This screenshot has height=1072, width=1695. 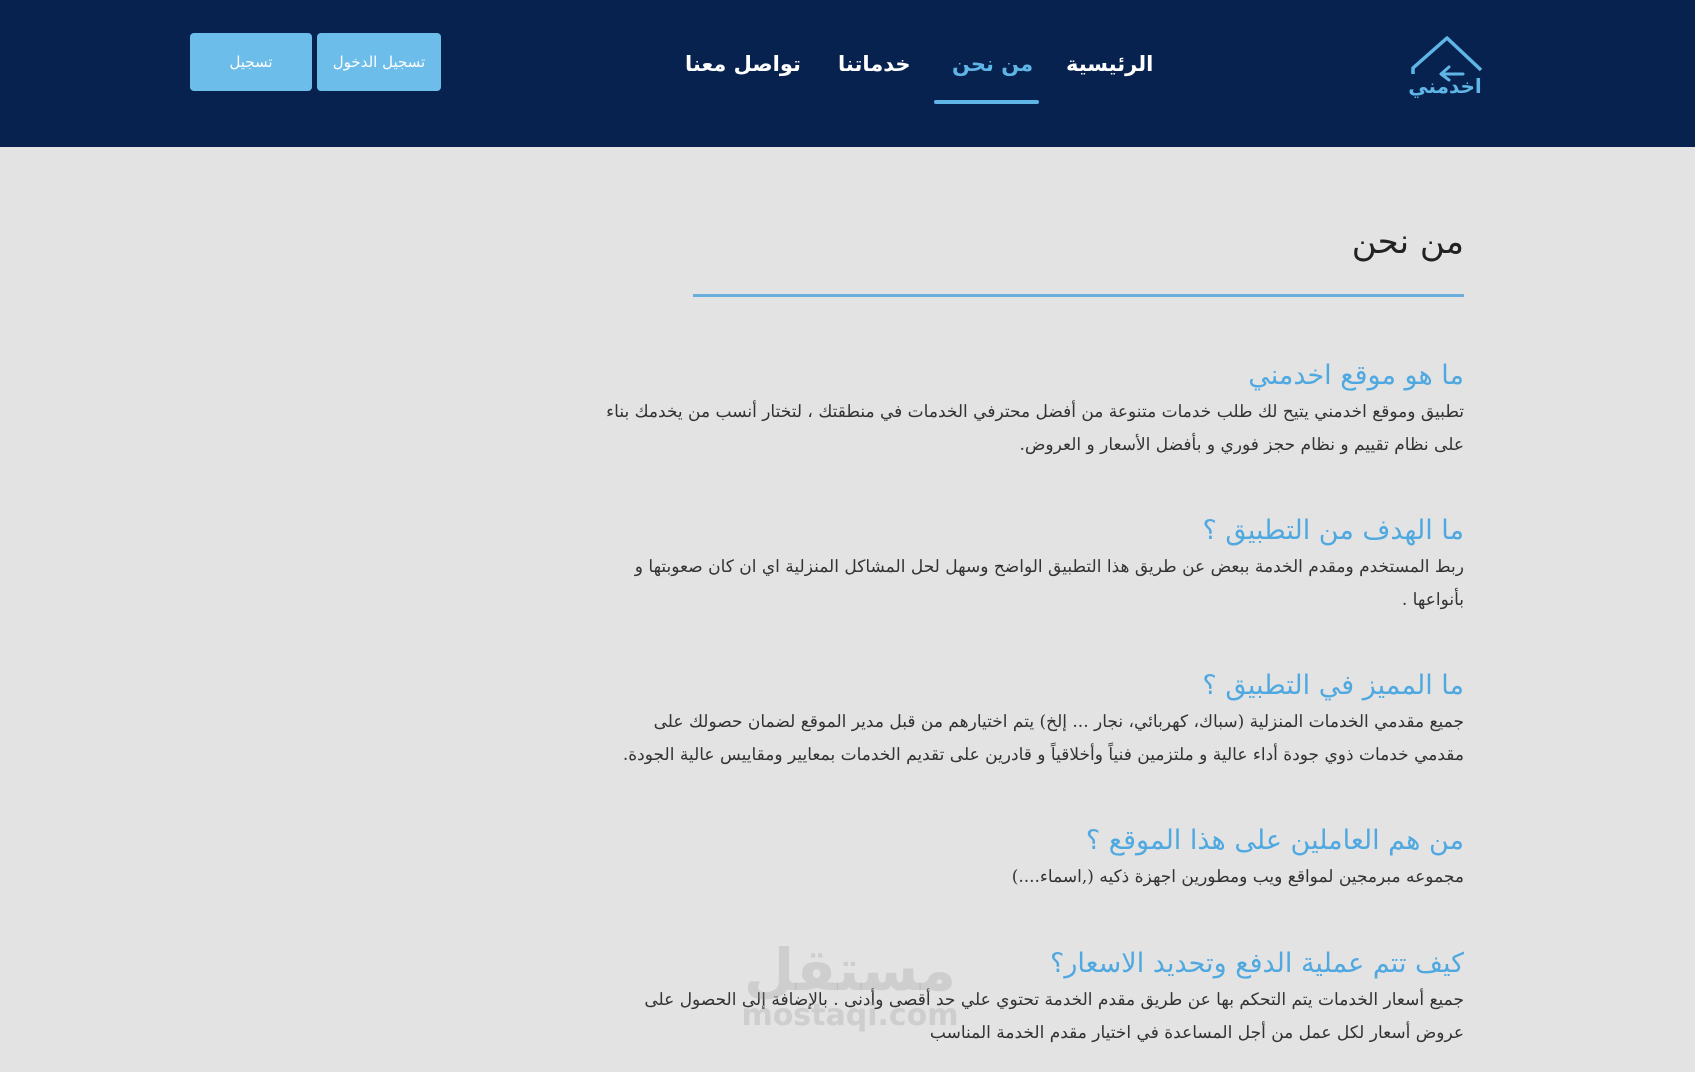 What do you see at coordinates (1445, 71) in the screenshot?
I see `logo: اخدمني` at bounding box center [1445, 71].